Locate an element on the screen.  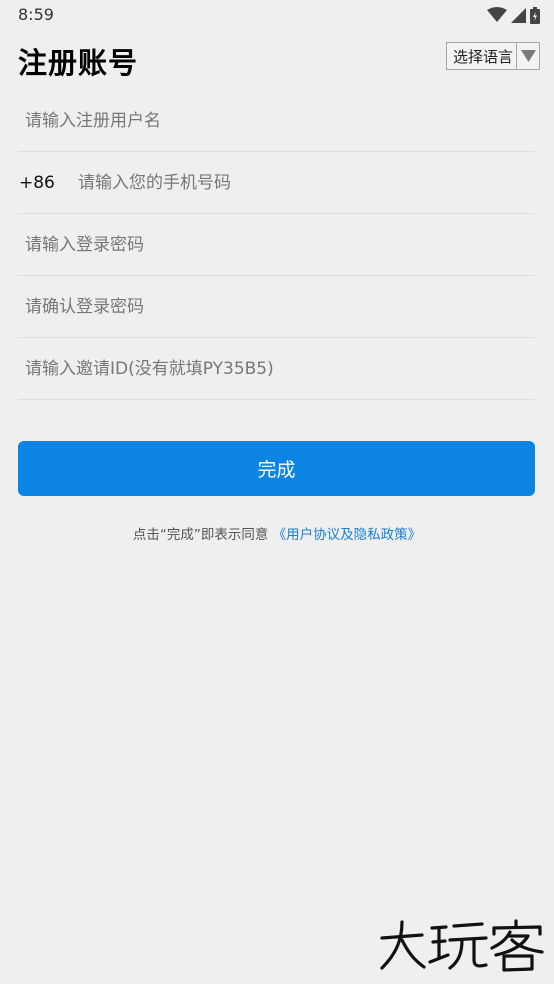
cellular-signal-icon is located at coordinates (518, 15).